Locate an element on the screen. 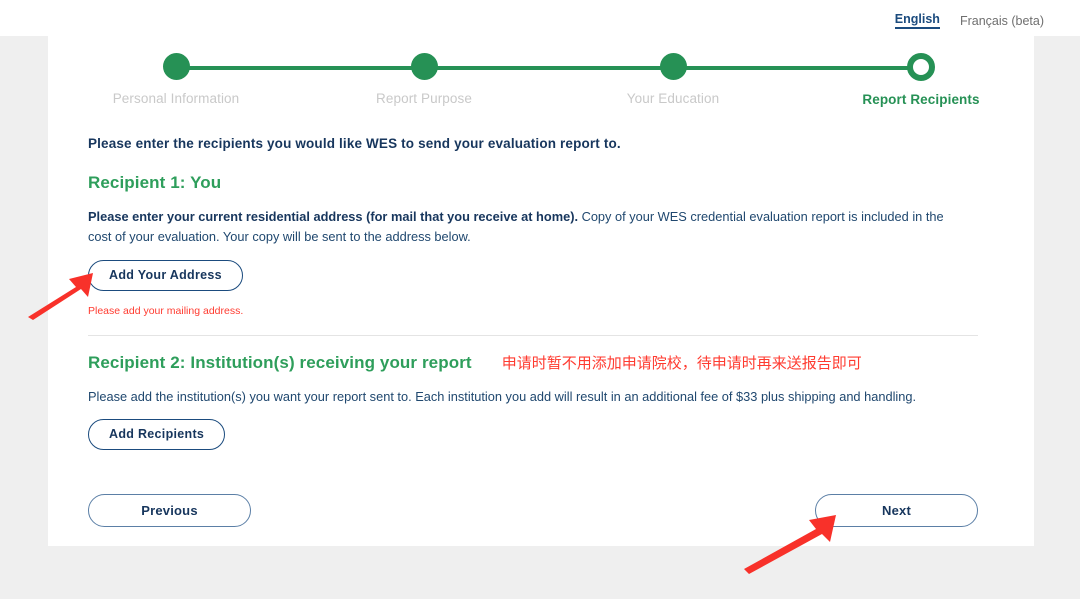 This screenshot has height=599, width=1080. chinese-annotation-note: 申请时暂不用添加申请院校，待申请时再来送报告即可 is located at coordinates (681, 362).